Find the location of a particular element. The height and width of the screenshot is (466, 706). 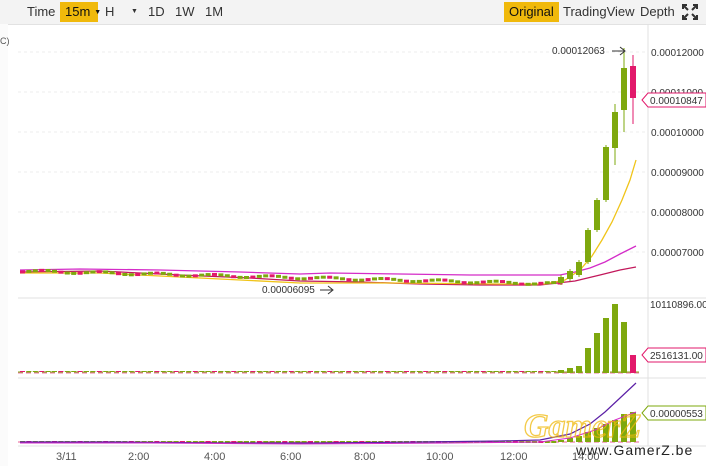

interval-1d-button: 1D is located at coordinates (156, 12).